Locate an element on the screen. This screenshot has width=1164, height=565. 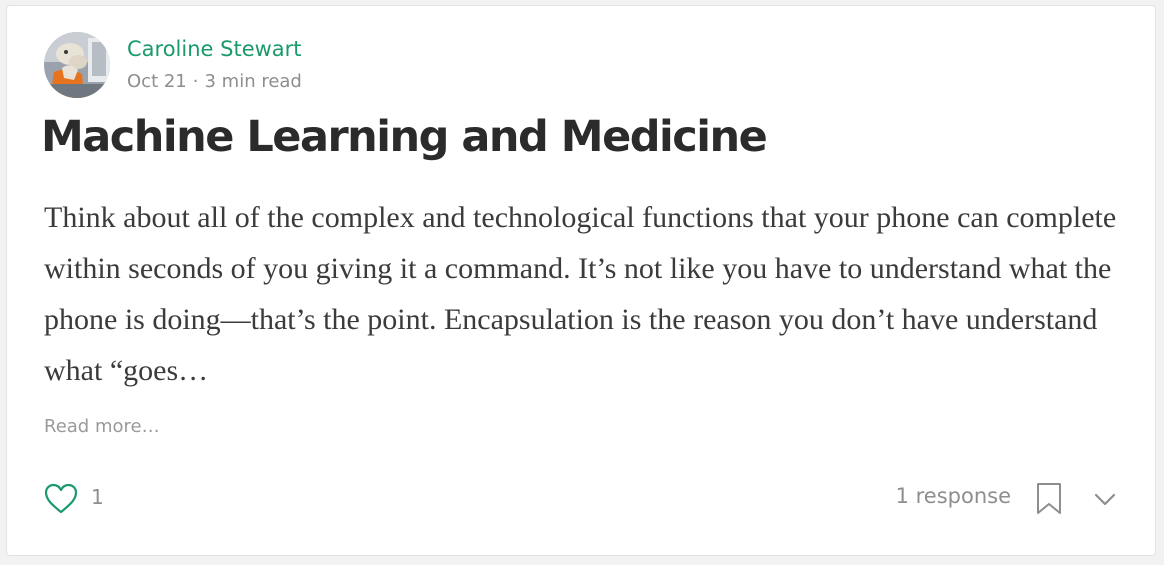
author-avatar is located at coordinates (77, 65).